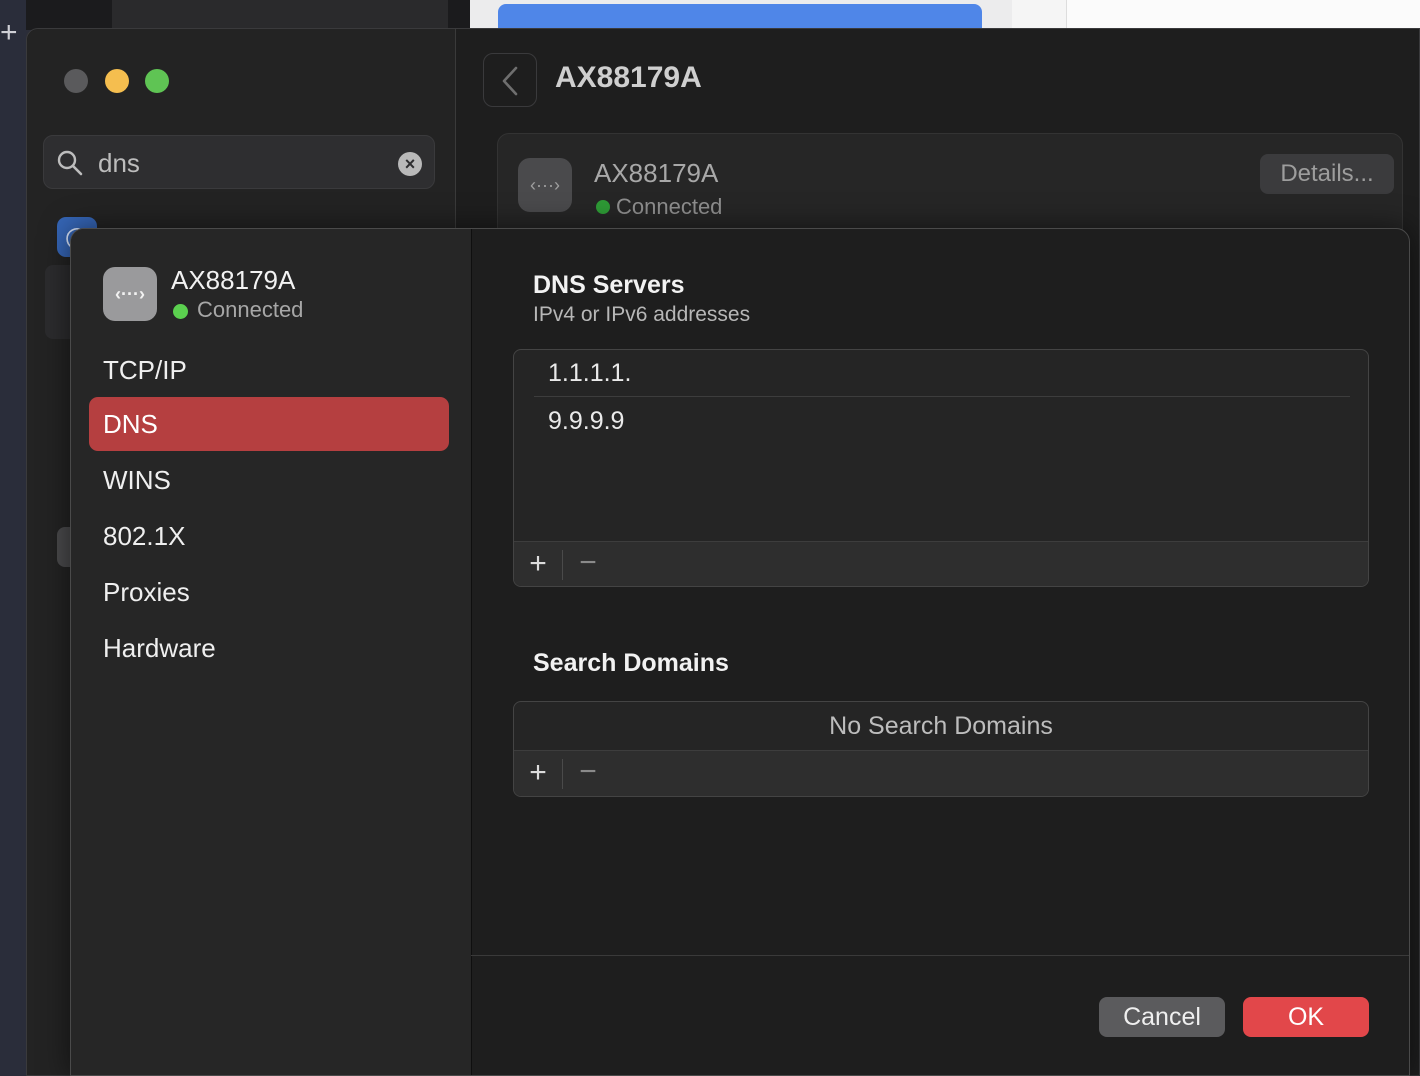 This screenshot has height=1076, width=1420. What do you see at coordinates (588, 564) in the screenshot?
I see `remove-dns-button: −` at bounding box center [588, 564].